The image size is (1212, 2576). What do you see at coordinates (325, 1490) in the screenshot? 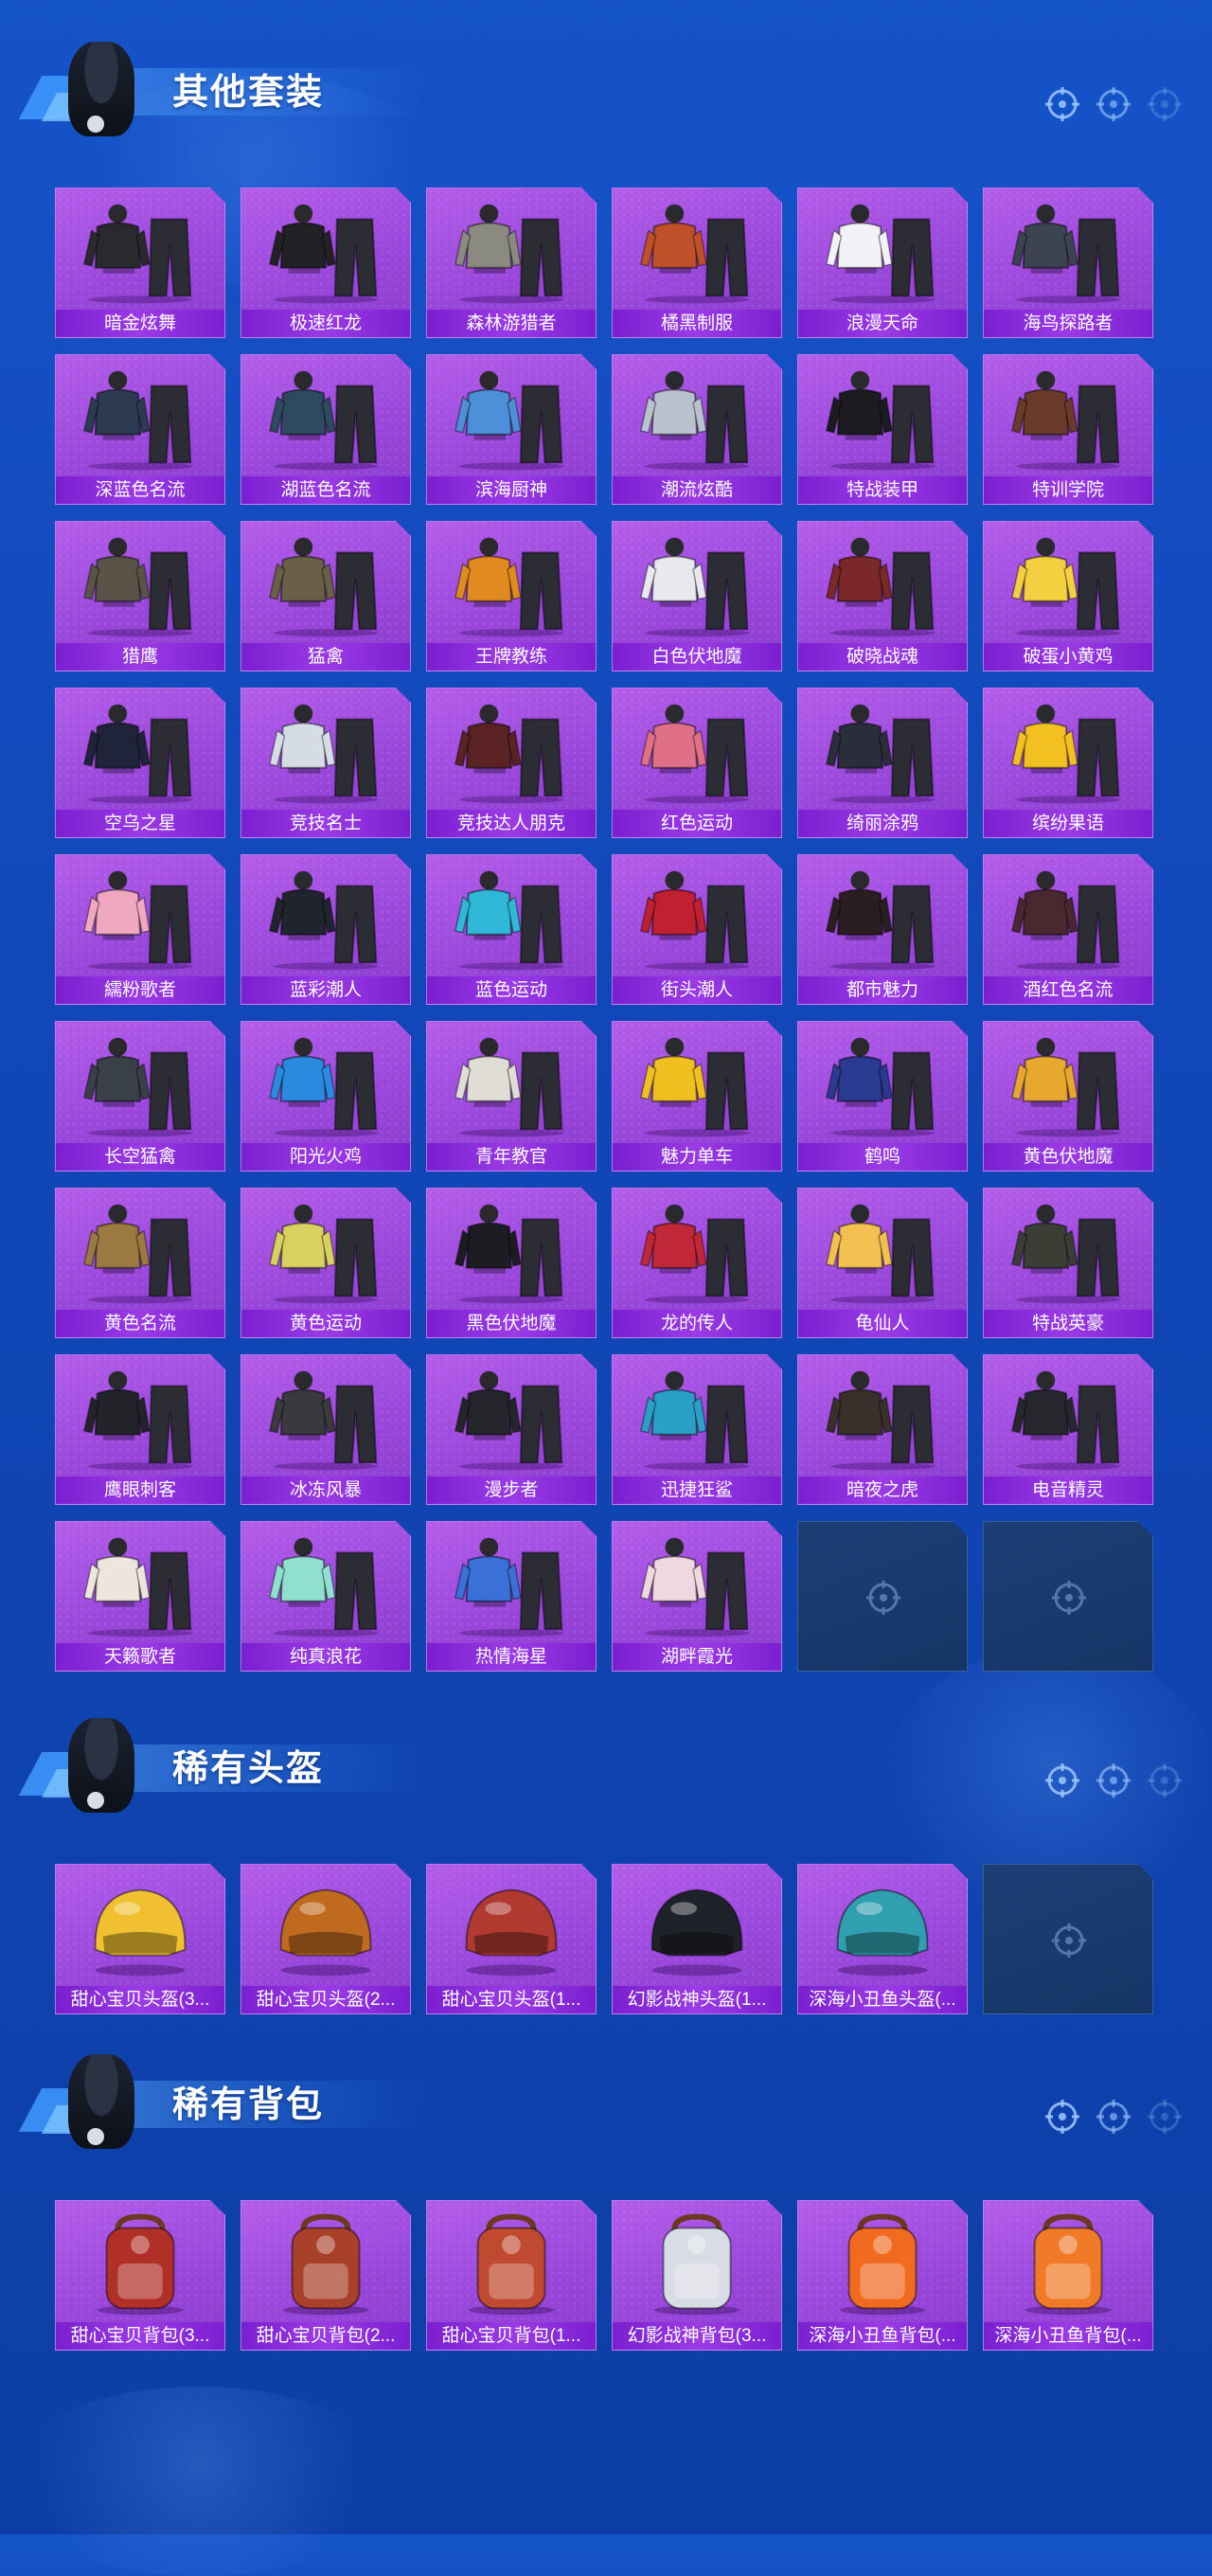
I see `item-label: 冰冻风暴` at bounding box center [325, 1490].